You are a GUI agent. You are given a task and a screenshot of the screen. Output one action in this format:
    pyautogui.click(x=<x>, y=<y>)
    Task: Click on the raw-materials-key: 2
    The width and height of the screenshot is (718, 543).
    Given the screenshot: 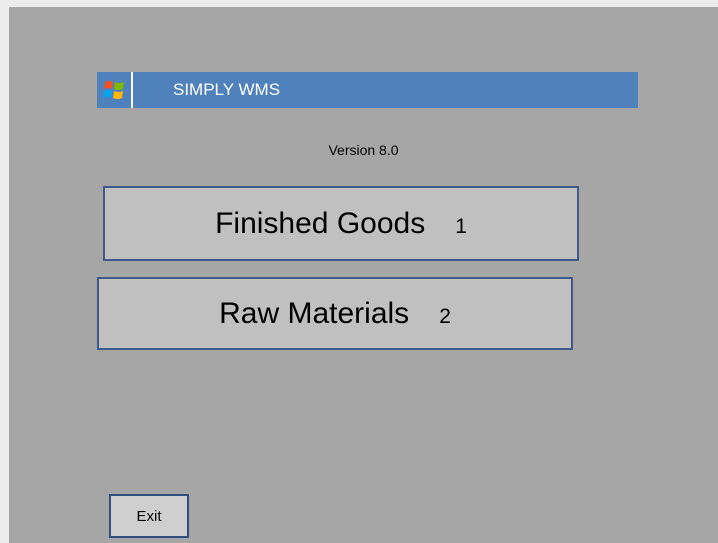 What is the action you would take?
    pyautogui.click(x=445, y=316)
    